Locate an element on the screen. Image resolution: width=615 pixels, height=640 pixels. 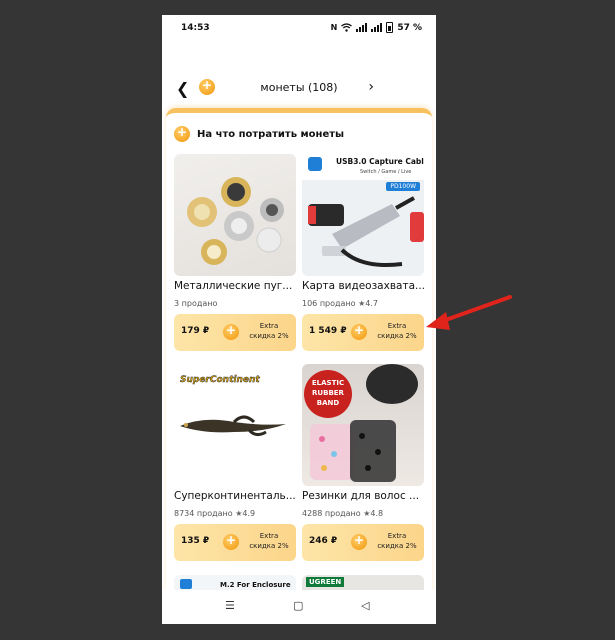
banner-subtitle: Switch / Game / Live is located at coordinates (386, 172).